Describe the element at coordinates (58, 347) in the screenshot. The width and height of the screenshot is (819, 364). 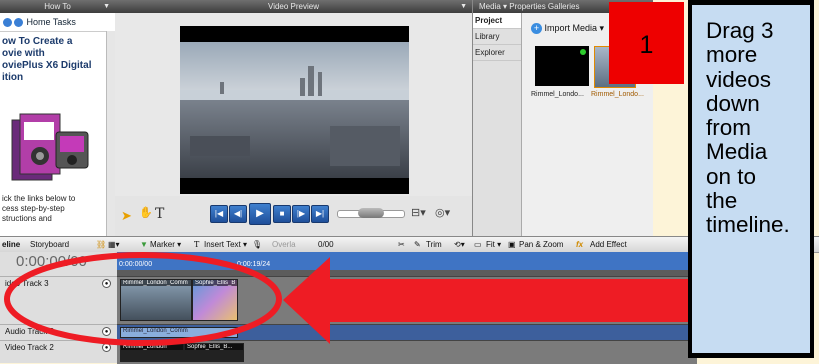
I see `track-label-video-2: Video Track 2 ●` at that location.